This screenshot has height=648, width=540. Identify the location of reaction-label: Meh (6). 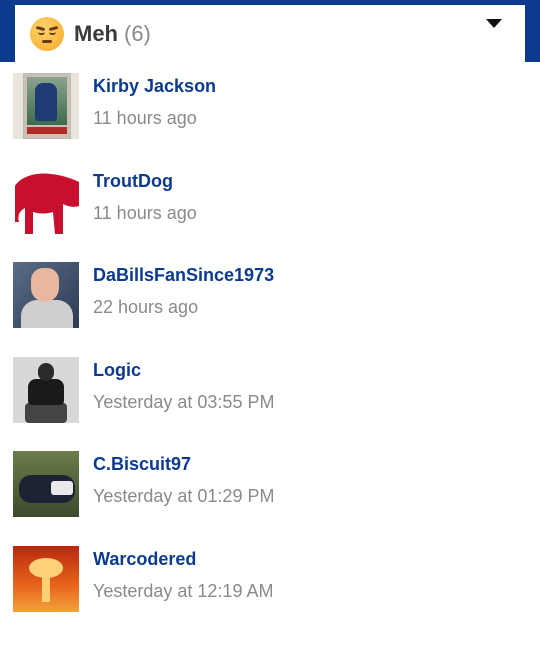
(112, 33).